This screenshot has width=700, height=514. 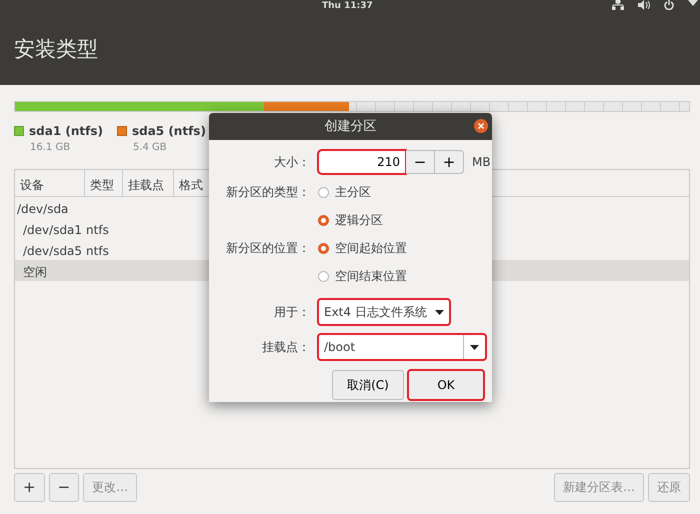 I want to click on window-title: 安装类型, so click(x=56, y=49).